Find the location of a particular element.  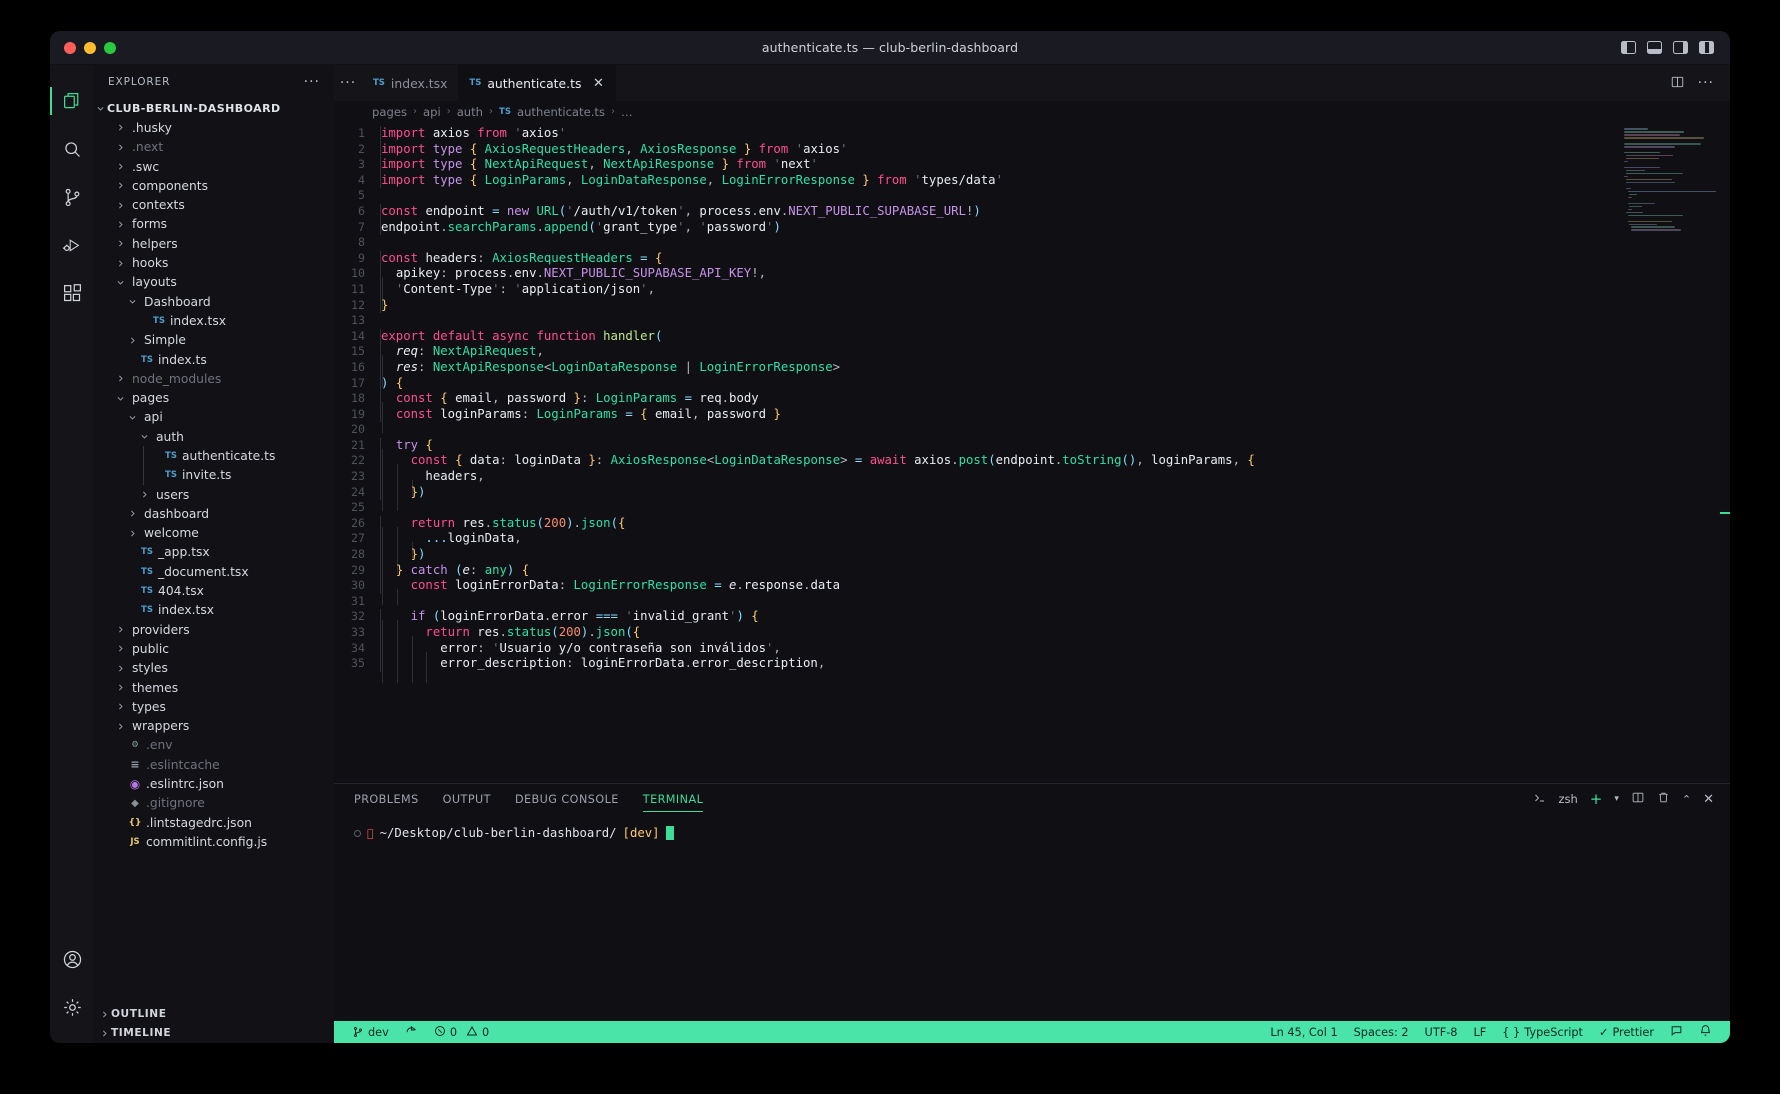

status-problems: 0 0 is located at coordinates (461, 1032).